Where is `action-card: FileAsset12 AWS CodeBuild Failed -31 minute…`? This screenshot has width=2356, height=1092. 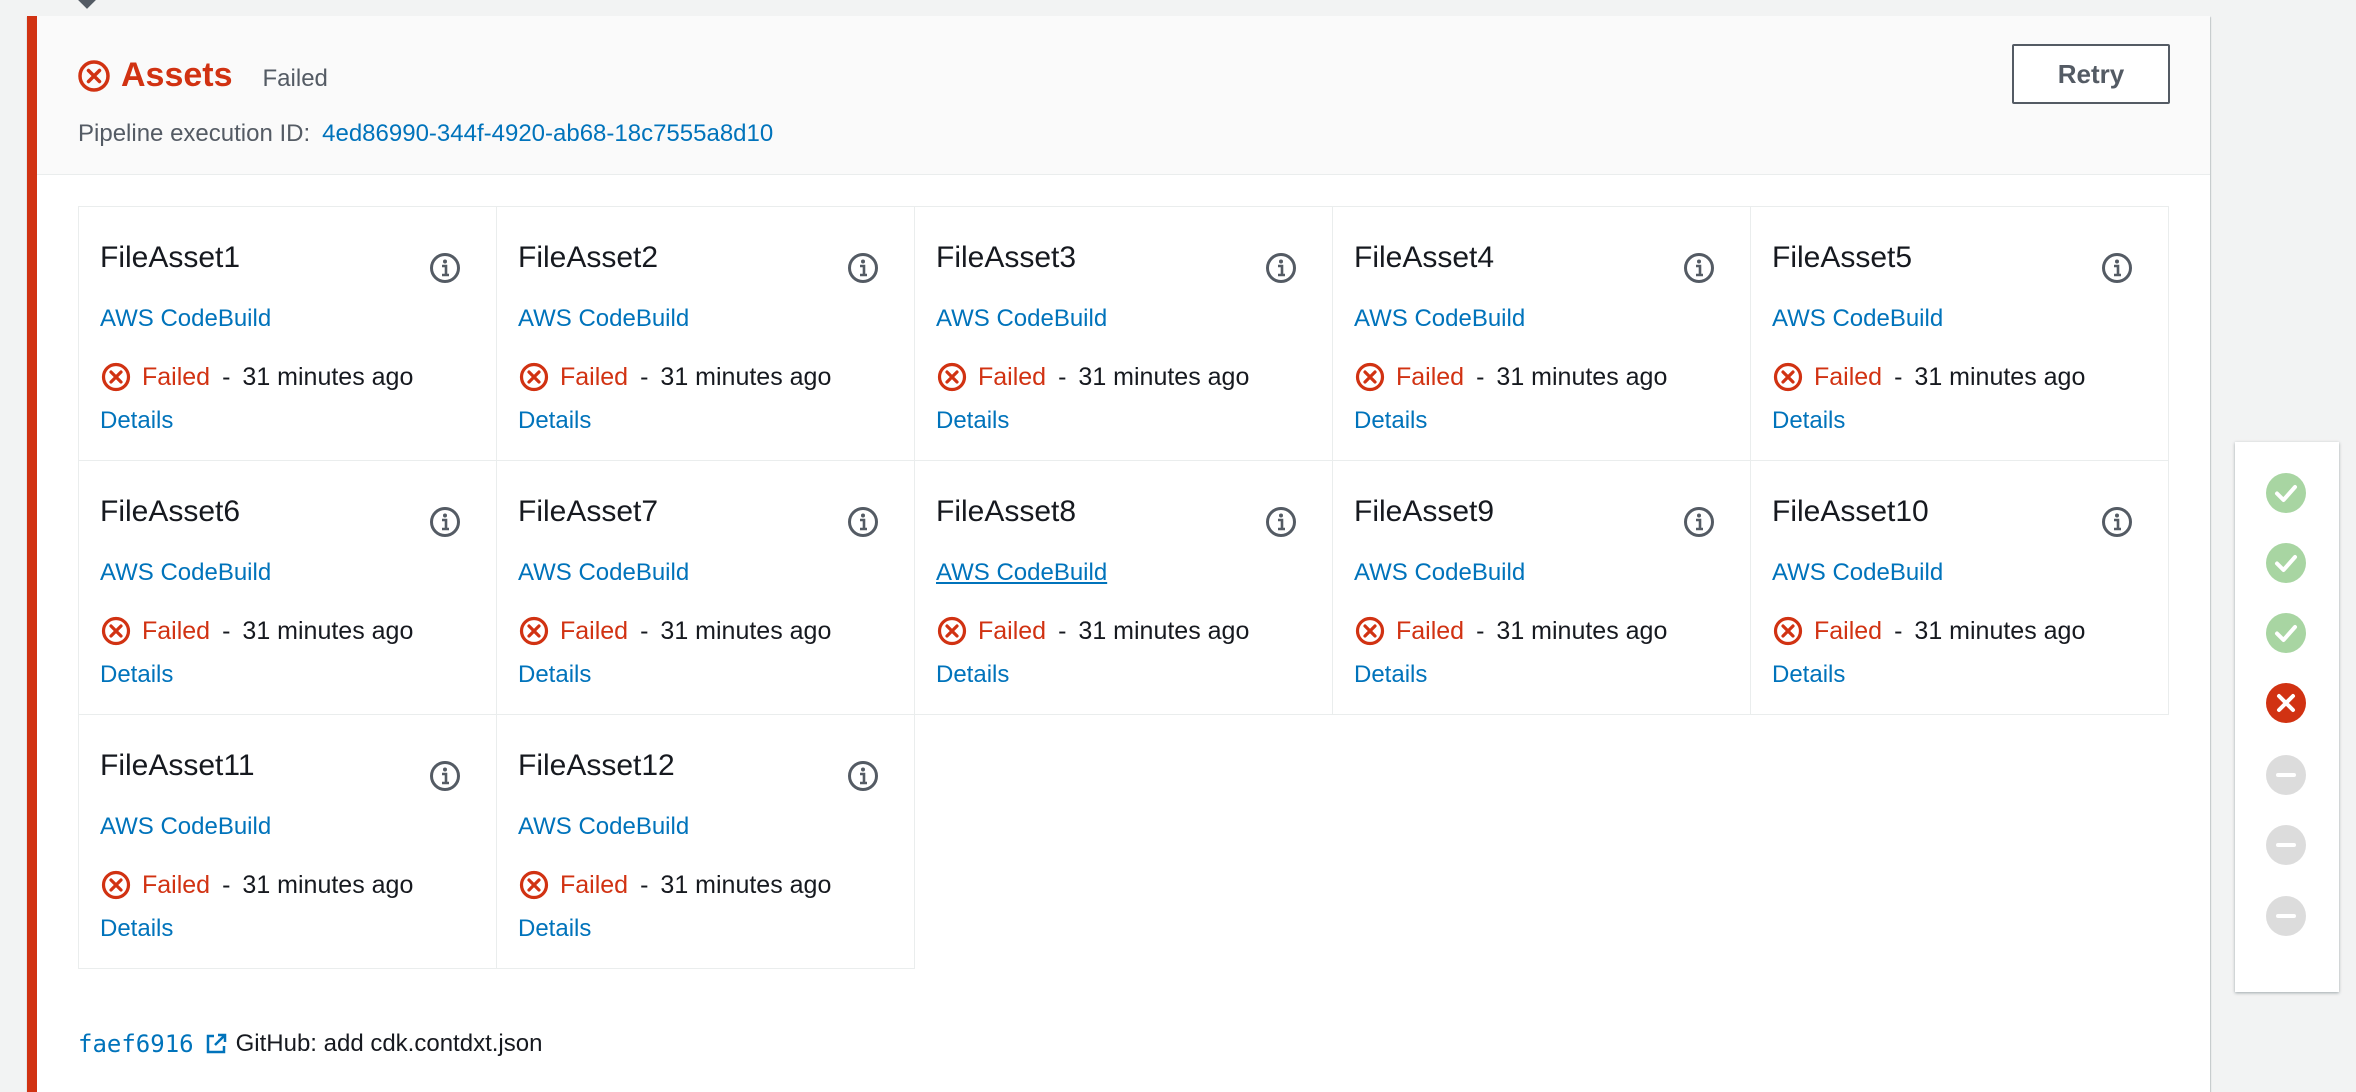 action-card: FileAsset12 AWS CodeBuild Failed -31 minute… is located at coordinates (705, 841).